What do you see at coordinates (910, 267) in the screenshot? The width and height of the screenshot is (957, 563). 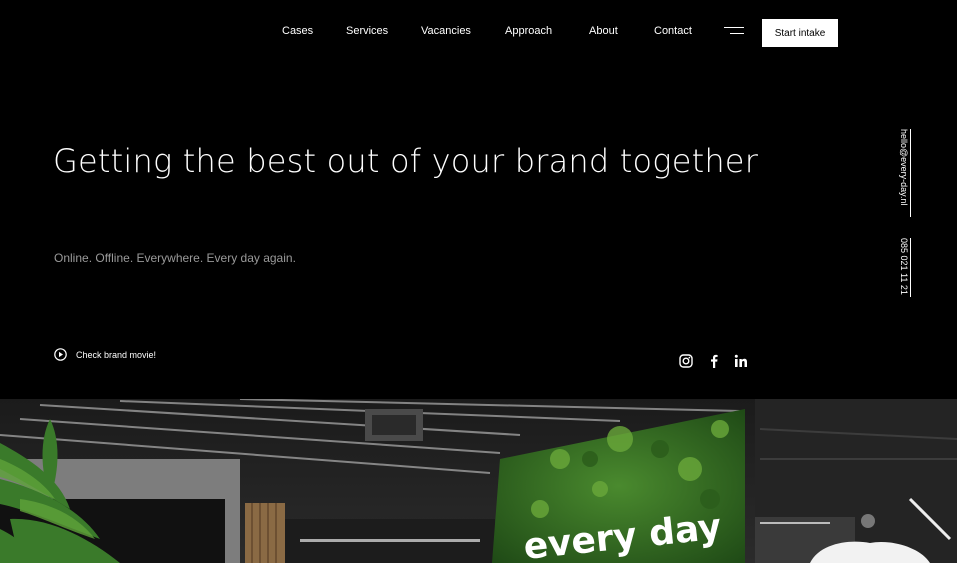 I see `phone-underline` at bounding box center [910, 267].